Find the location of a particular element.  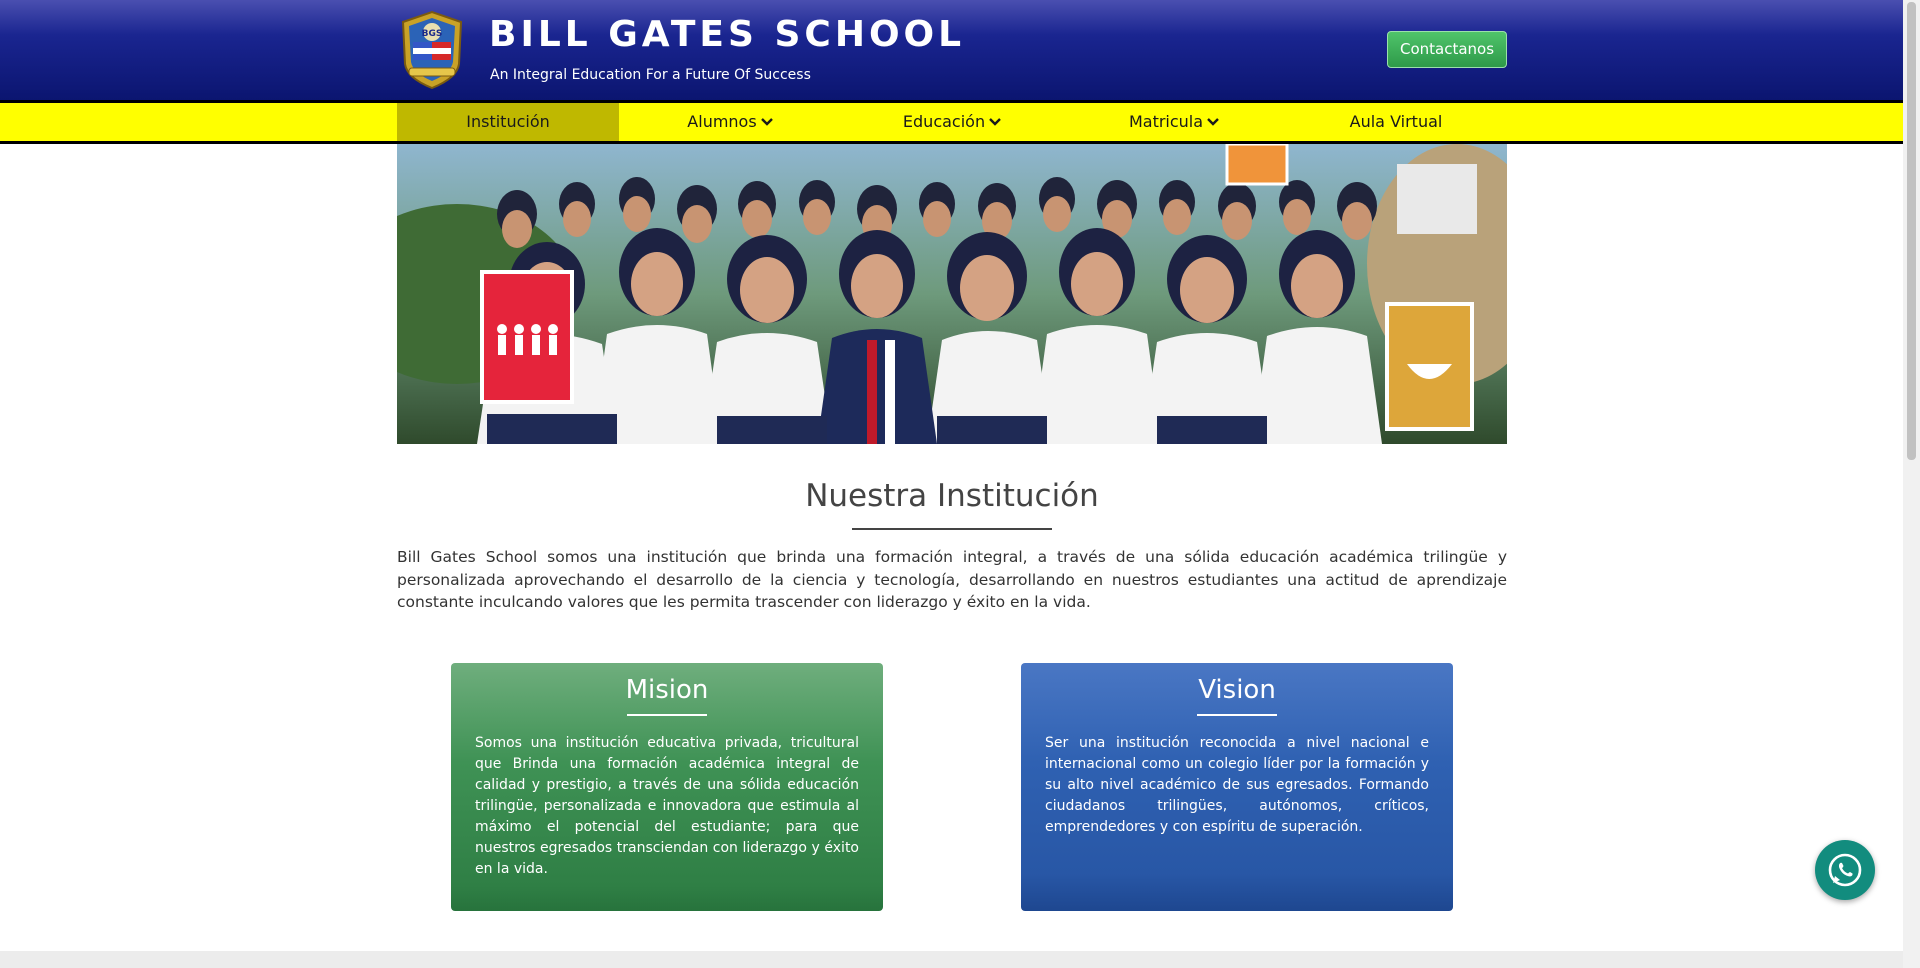

vision-divider is located at coordinates (1237, 715).